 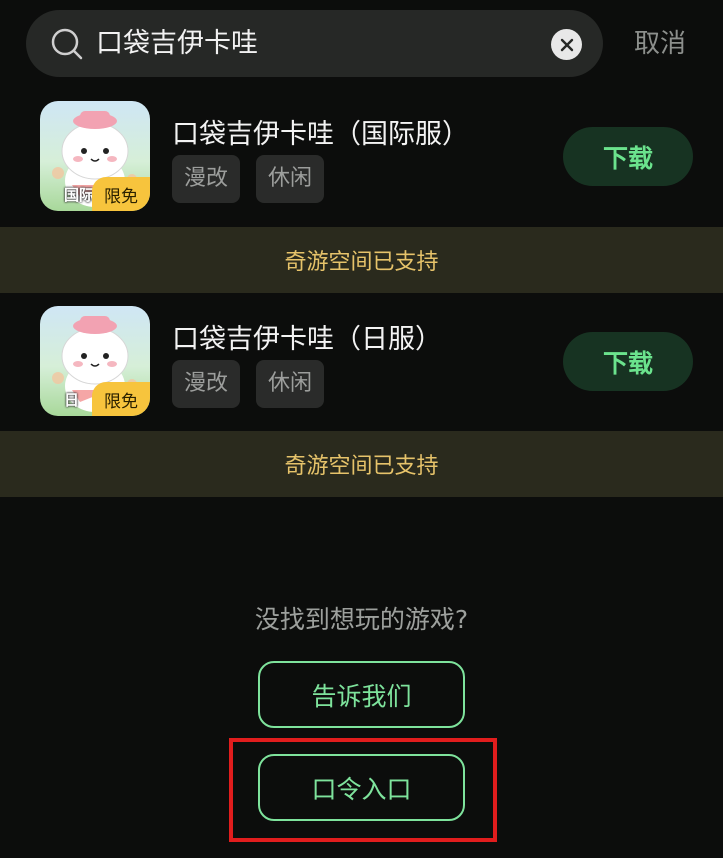 What do you see at coordinates (79, 195) in the screenshot?
I see `region-tag: 国际` at bounding box center [79, 195].